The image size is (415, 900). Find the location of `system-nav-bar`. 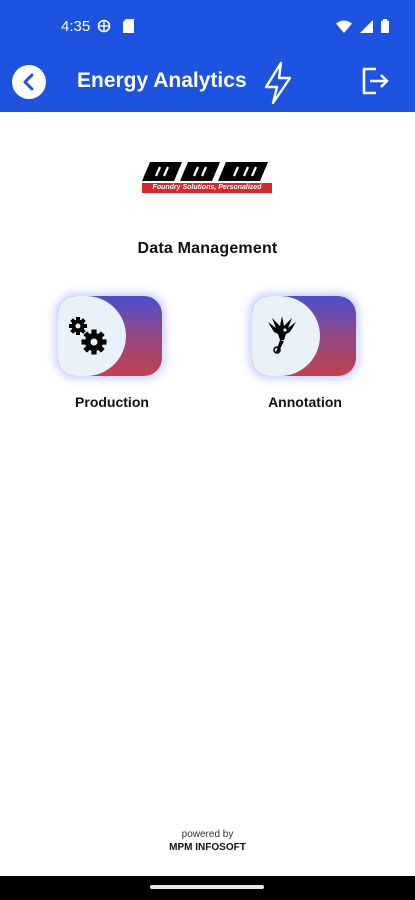

system-nav-bar is located at coordinates (207, 888).